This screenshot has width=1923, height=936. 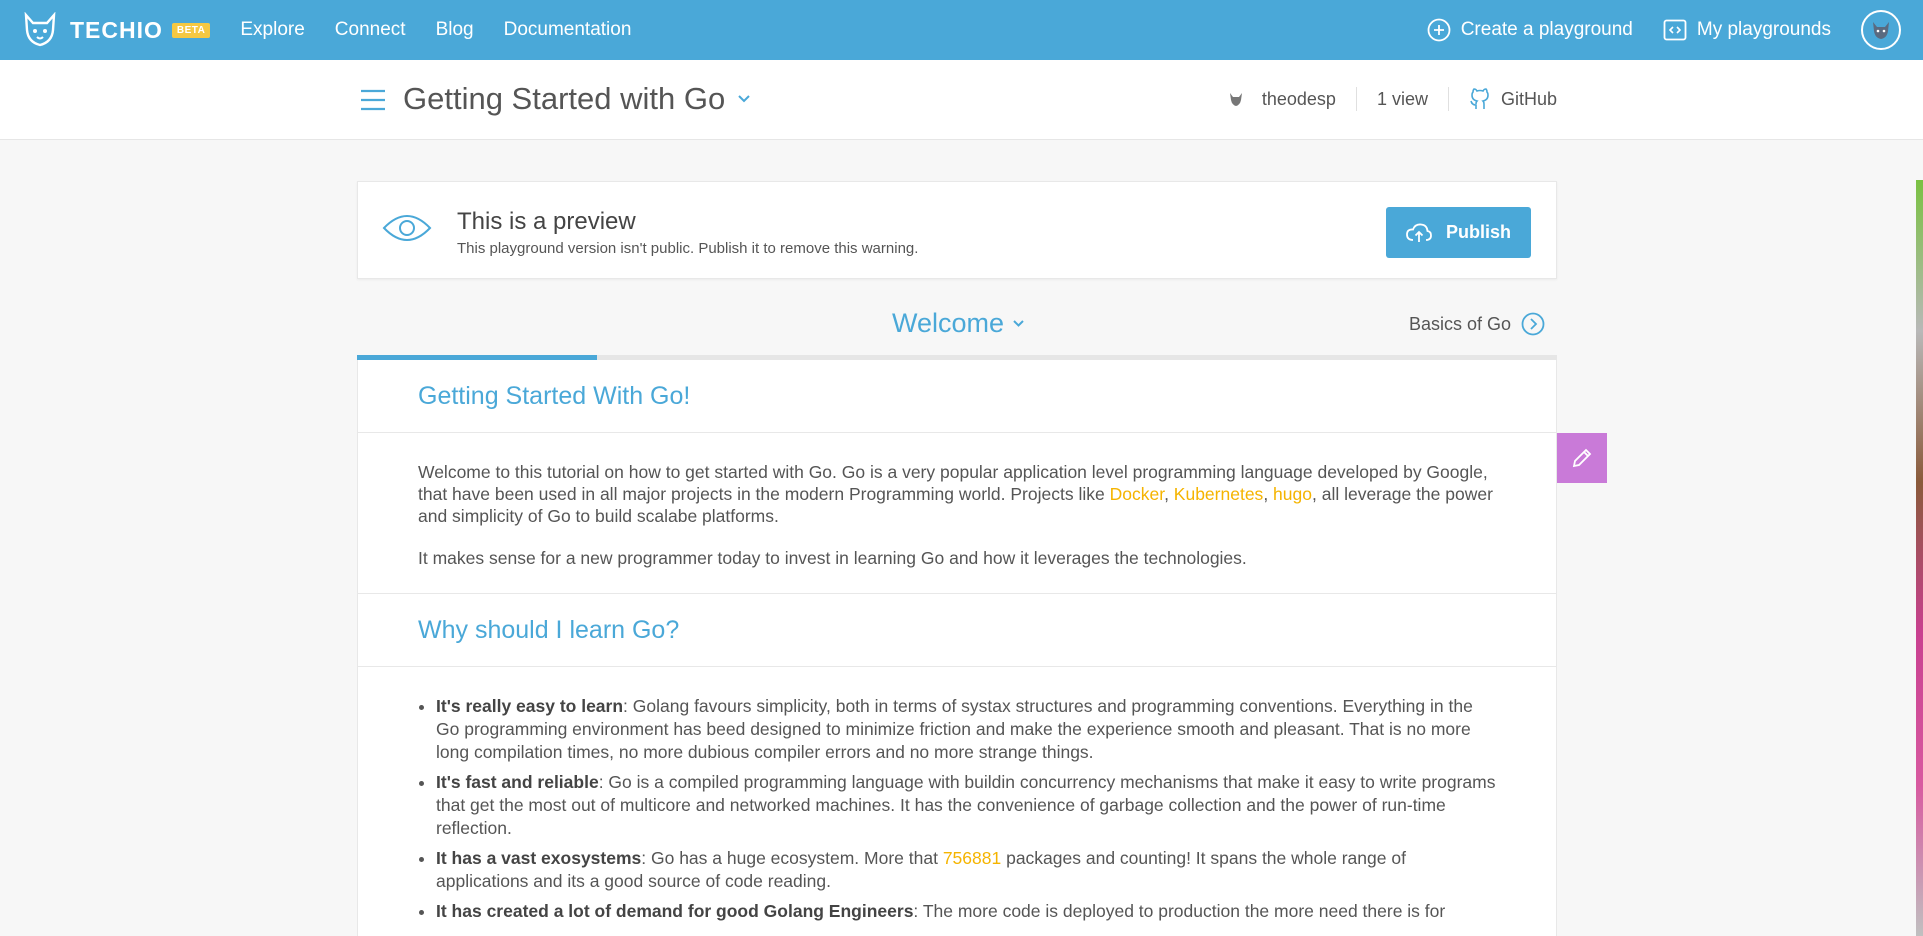 I want to click on hugo-link: hugo, so click(x=1292, y=494).